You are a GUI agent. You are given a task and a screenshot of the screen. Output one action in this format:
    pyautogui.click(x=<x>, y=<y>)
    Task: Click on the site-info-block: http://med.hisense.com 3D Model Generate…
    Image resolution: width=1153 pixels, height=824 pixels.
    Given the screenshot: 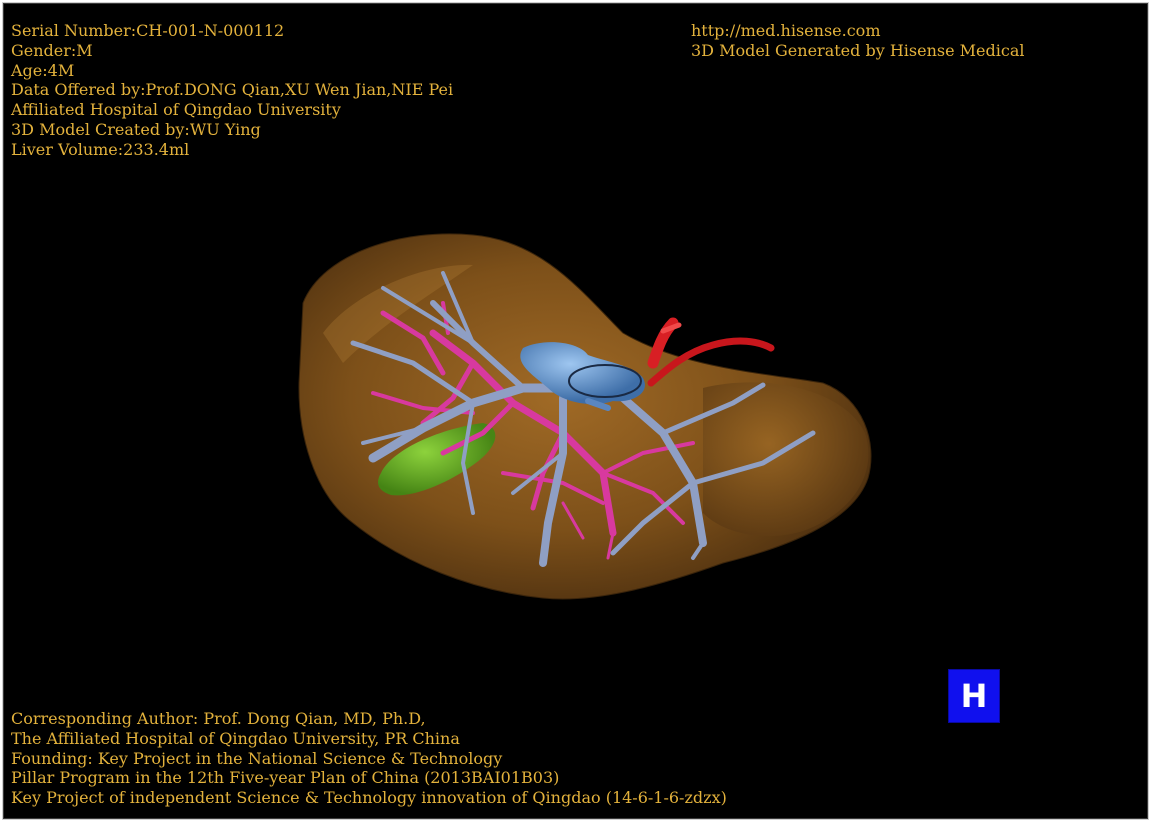 What is the action you would take?
    pyautogui.click(x=857, y=41)
    